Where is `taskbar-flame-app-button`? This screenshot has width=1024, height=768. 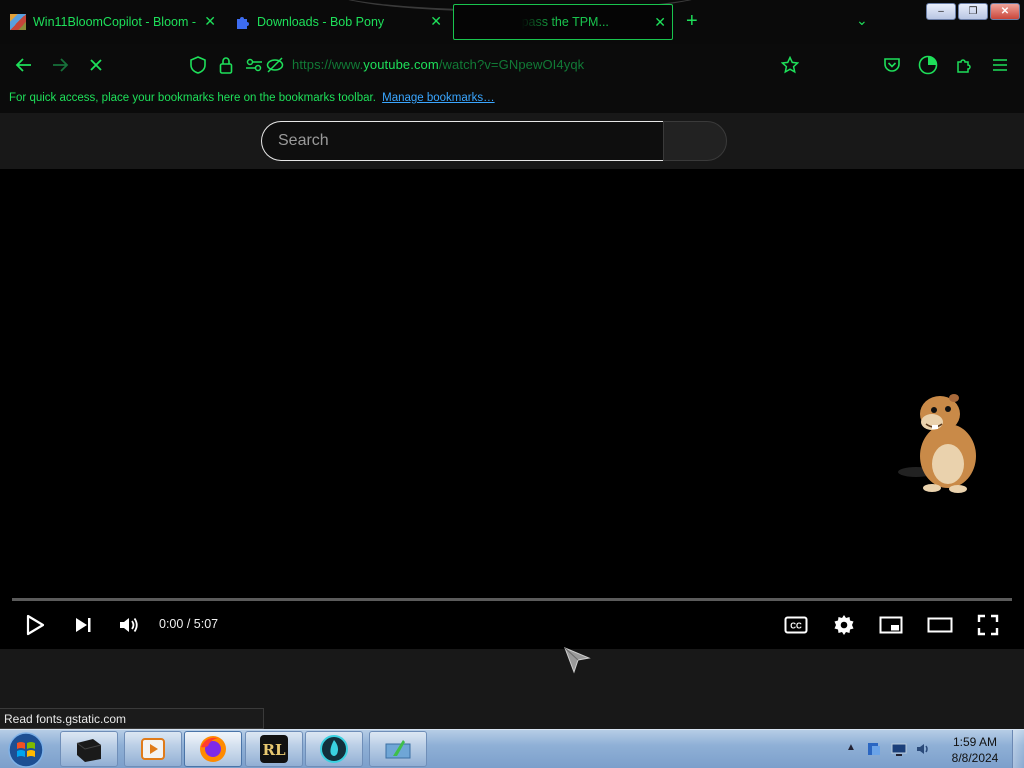 taskbar-flame-app-button is located at coordinates (334, 749).